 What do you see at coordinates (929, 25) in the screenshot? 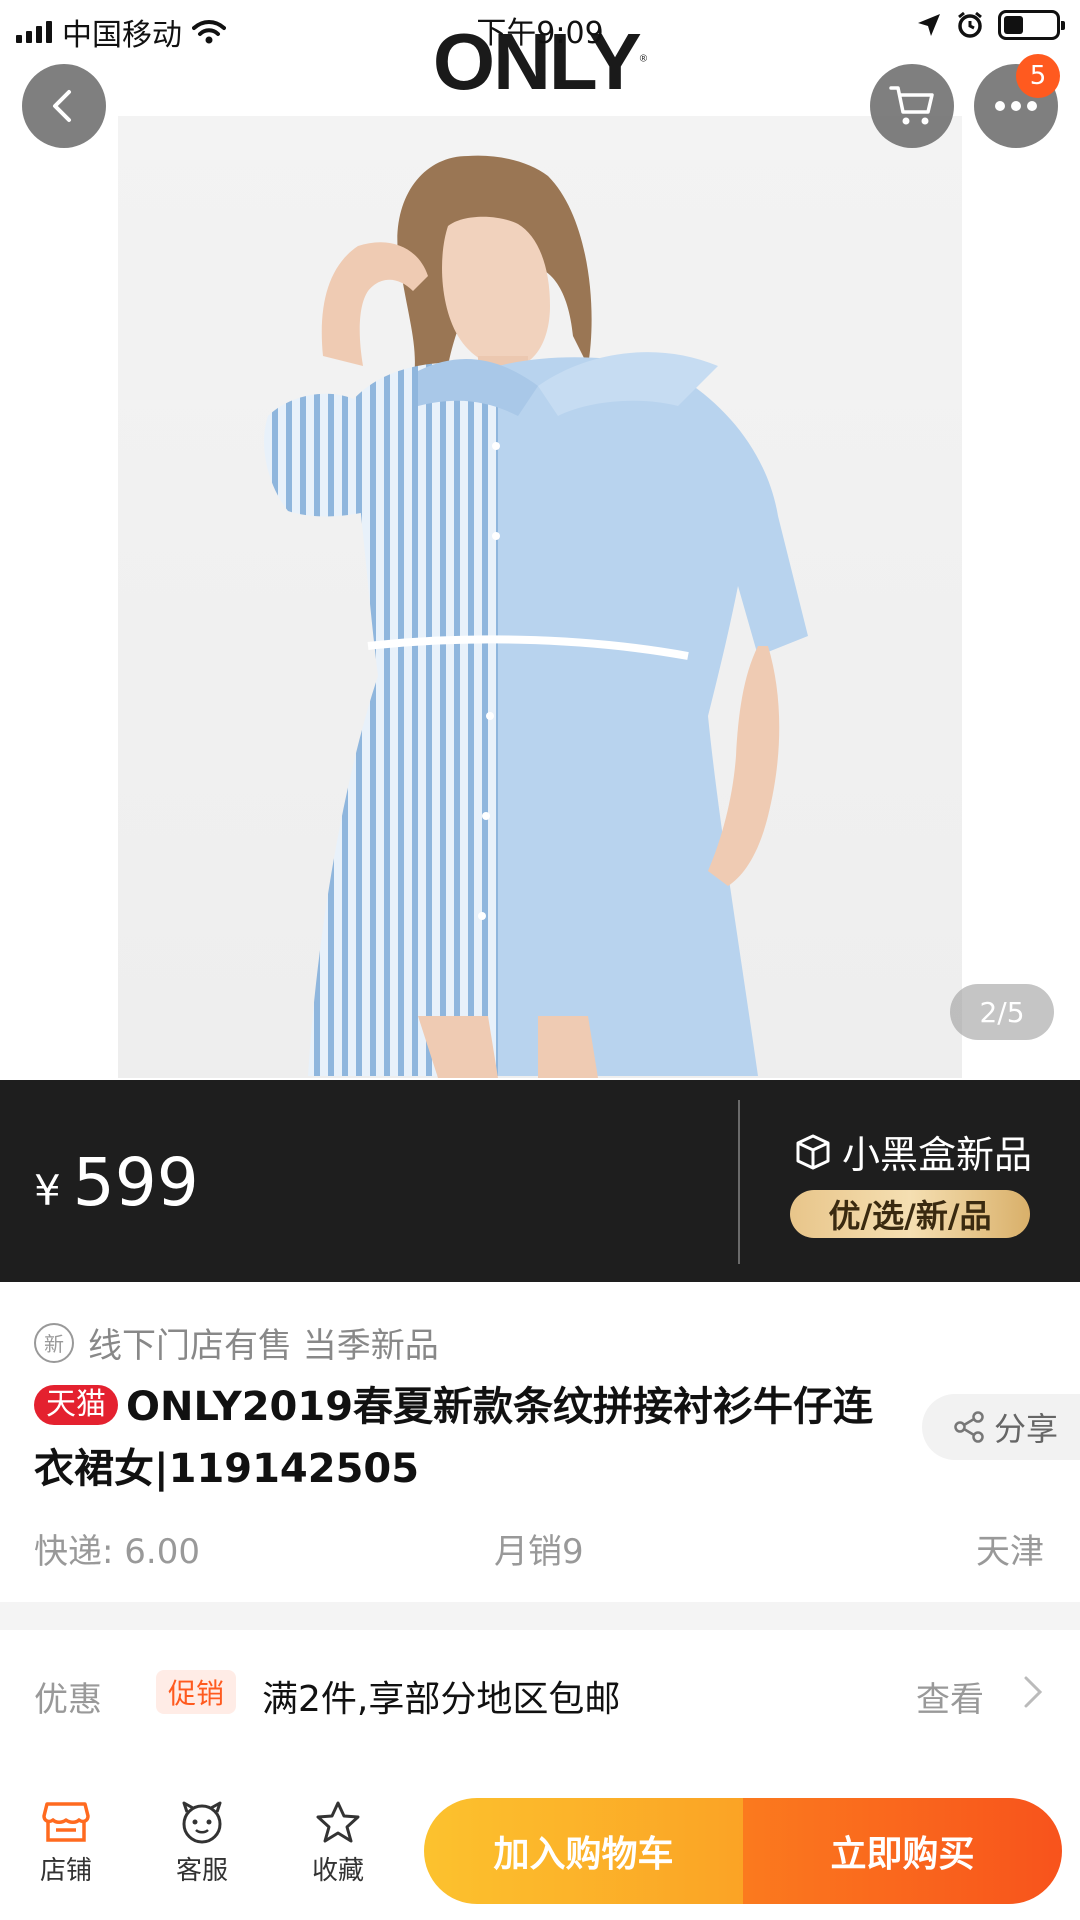
I see `location-arrow-icon` at bounding box center [929, 25].